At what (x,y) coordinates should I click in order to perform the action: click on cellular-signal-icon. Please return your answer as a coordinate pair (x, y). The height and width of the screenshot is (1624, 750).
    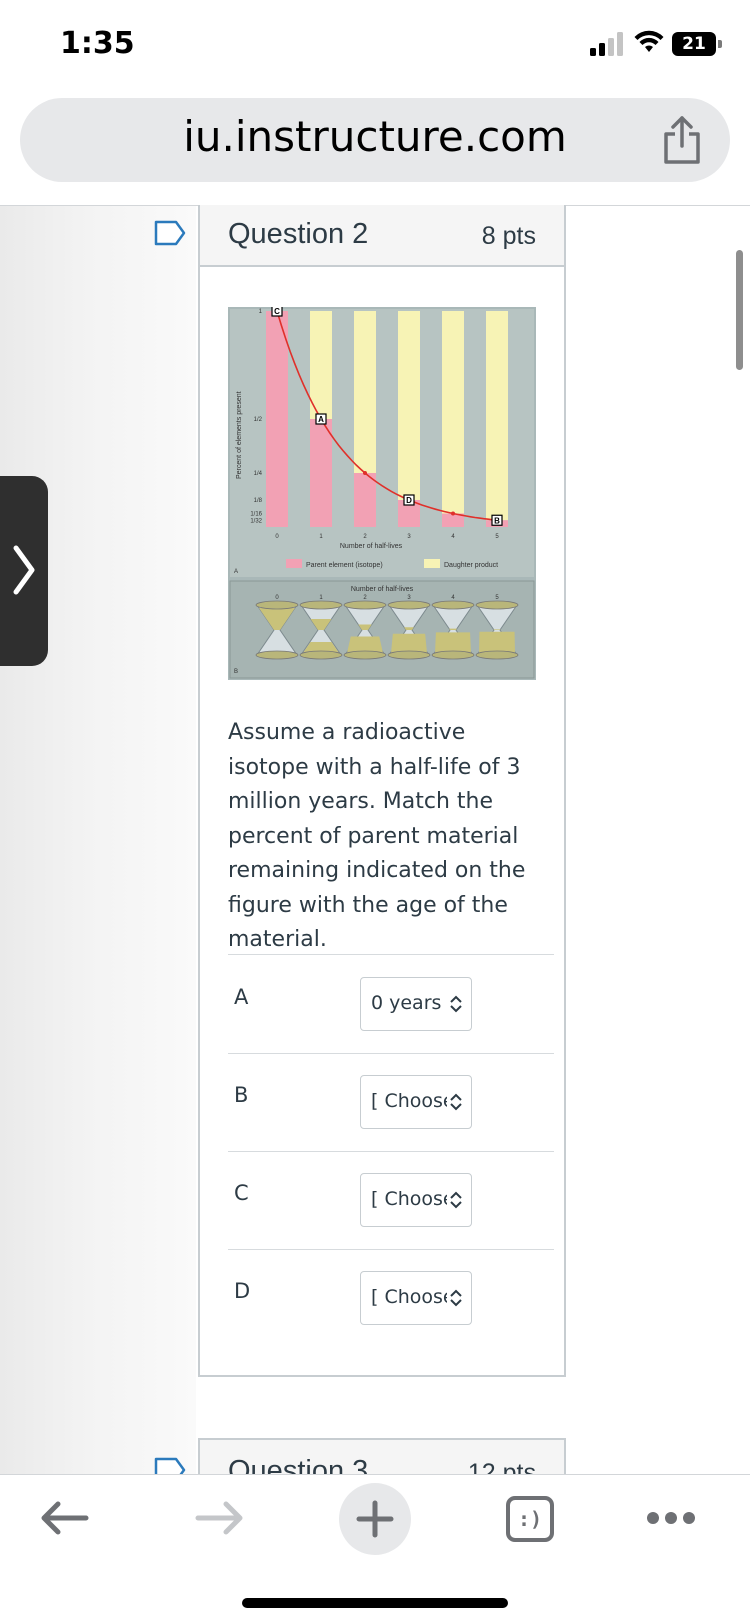
    Looking at the image, I should click on (606, 44).